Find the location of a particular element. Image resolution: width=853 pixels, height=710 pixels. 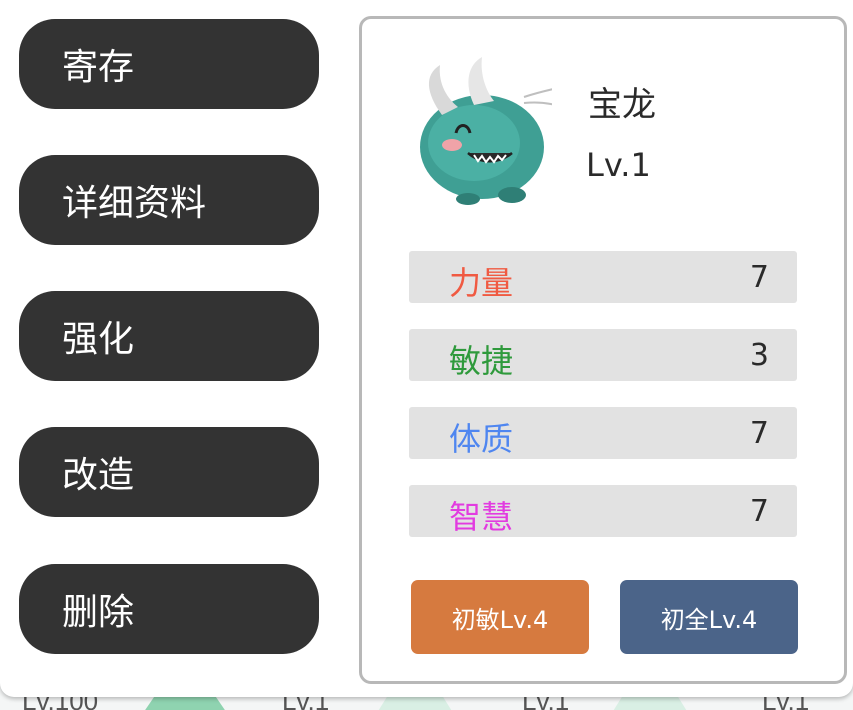

delete-button: 删除 is located at coordinates (169, 609).